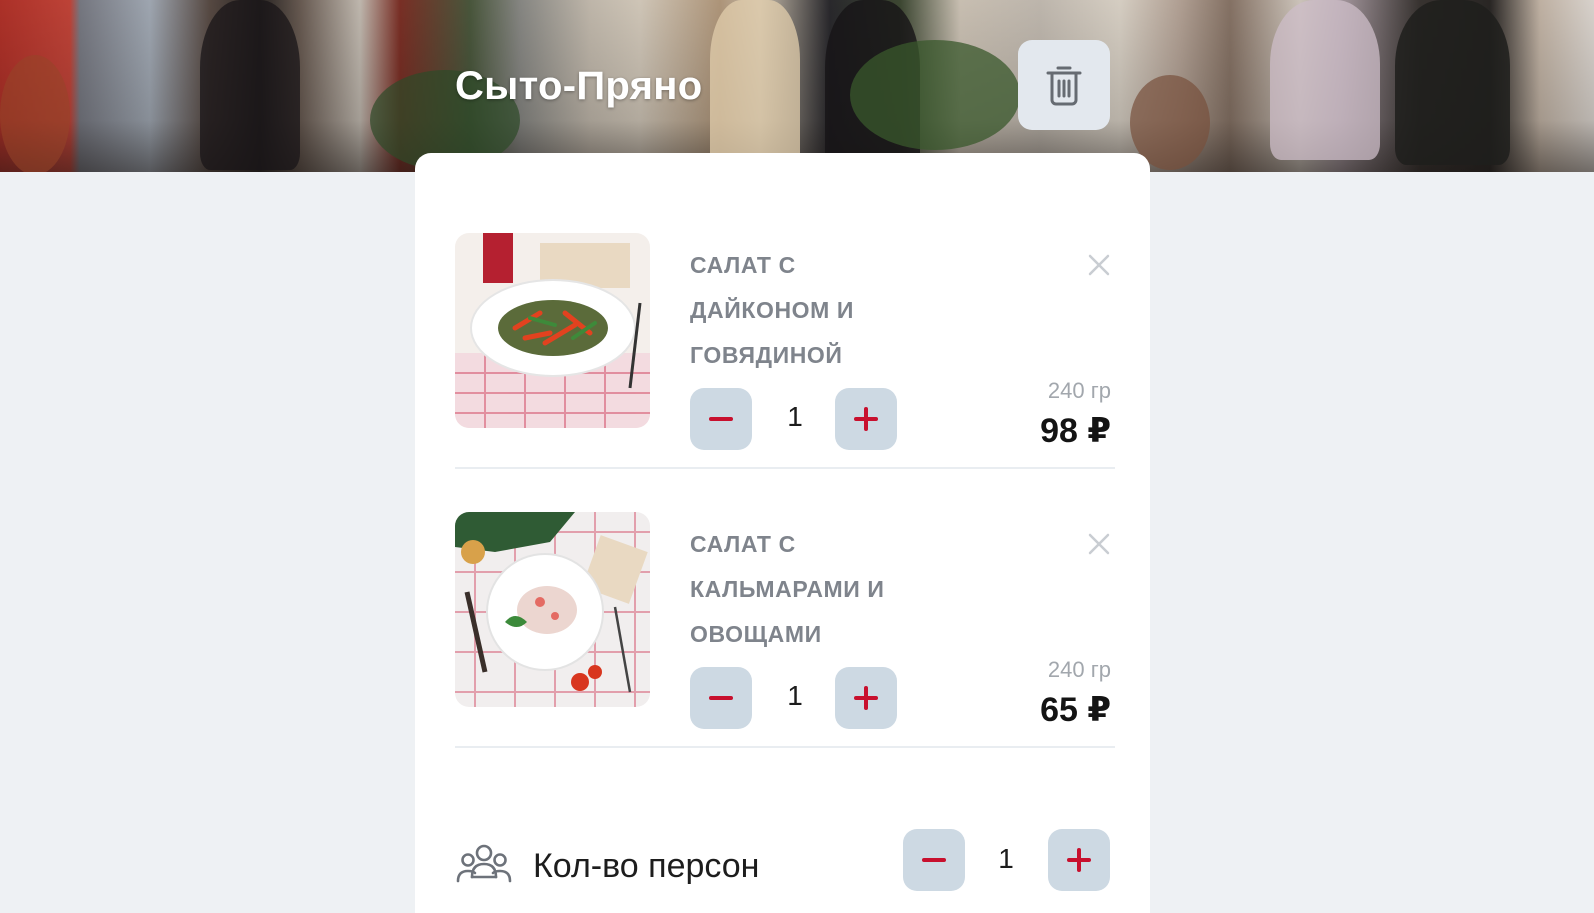 The image size is (1594, 913). I want to click on decrease-persons-button, so click(934, 860).